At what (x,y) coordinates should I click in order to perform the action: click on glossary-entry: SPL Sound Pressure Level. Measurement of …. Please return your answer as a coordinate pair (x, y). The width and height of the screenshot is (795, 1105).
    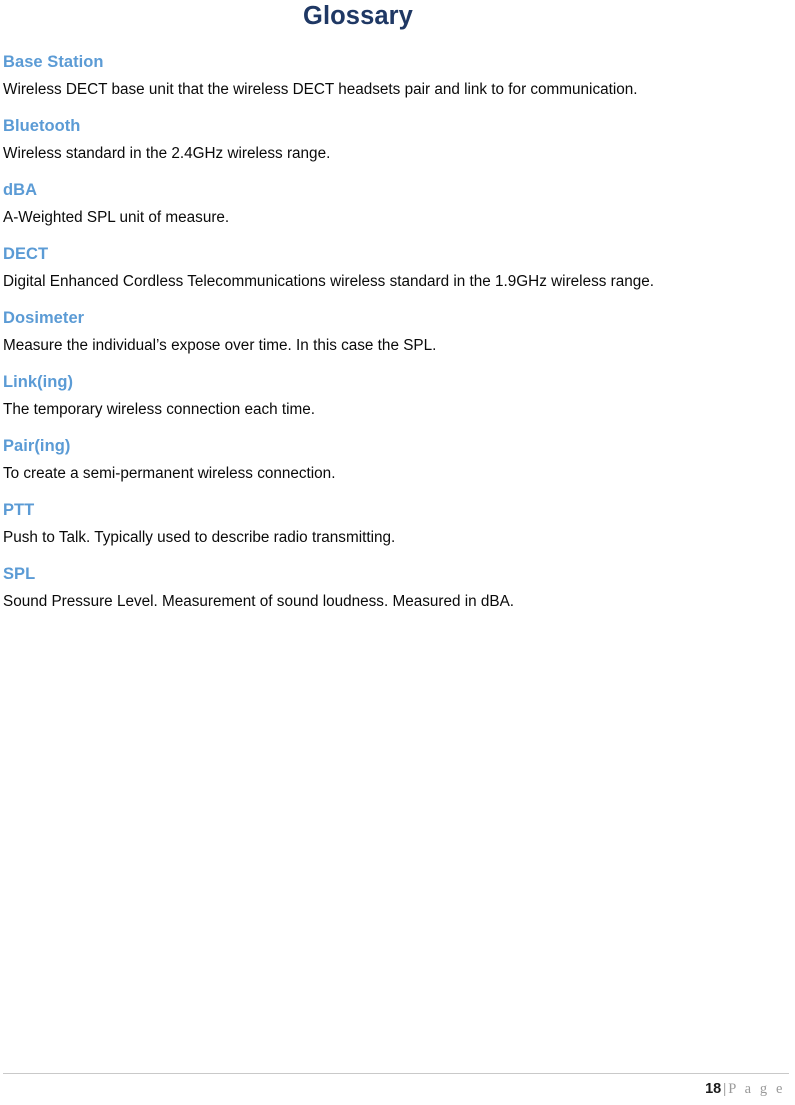
    Looking at the image, I should click on (358, 588).